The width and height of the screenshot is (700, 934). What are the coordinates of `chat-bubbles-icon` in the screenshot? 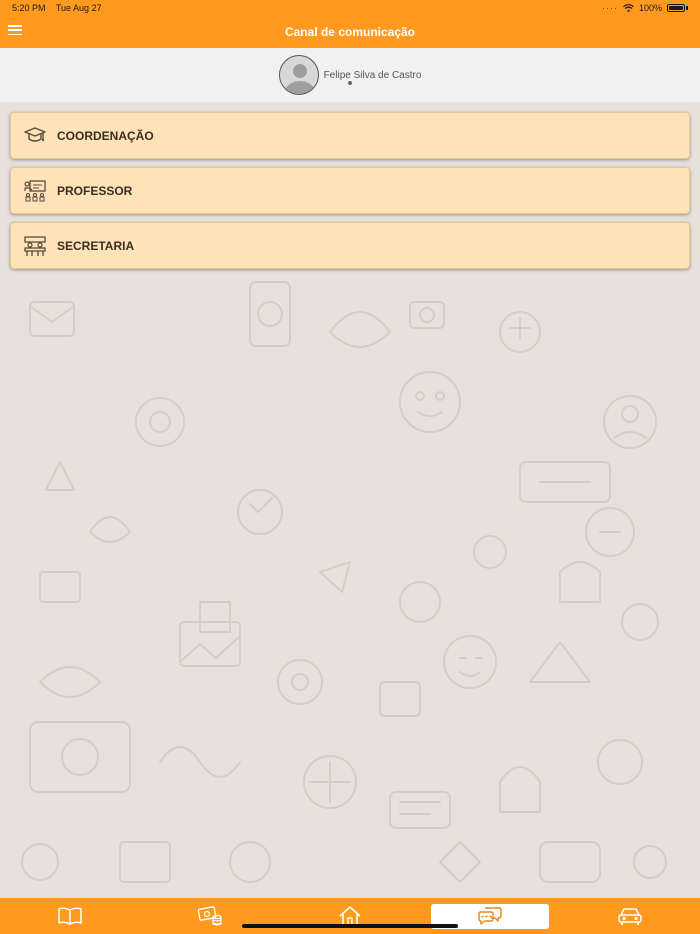 It's located at (490, 916).